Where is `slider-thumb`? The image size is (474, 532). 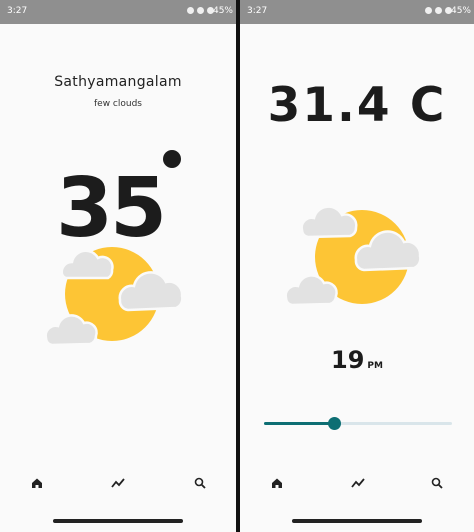 slider-thumb is located at coordinates (334, 423).